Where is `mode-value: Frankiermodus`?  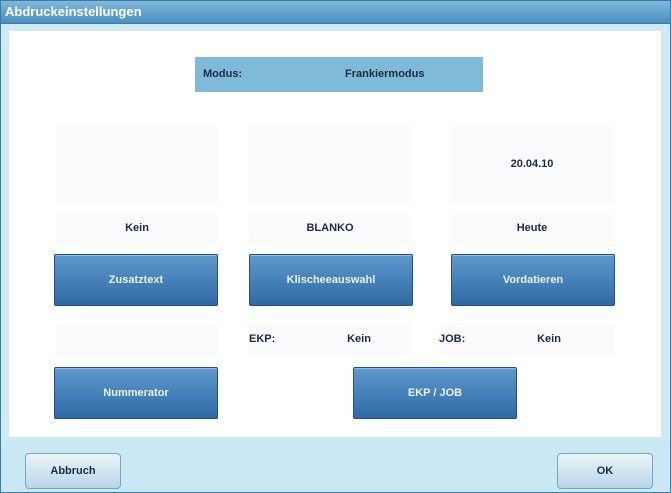
mode-value: Frankiermodus is located at coordinates (385, 74).